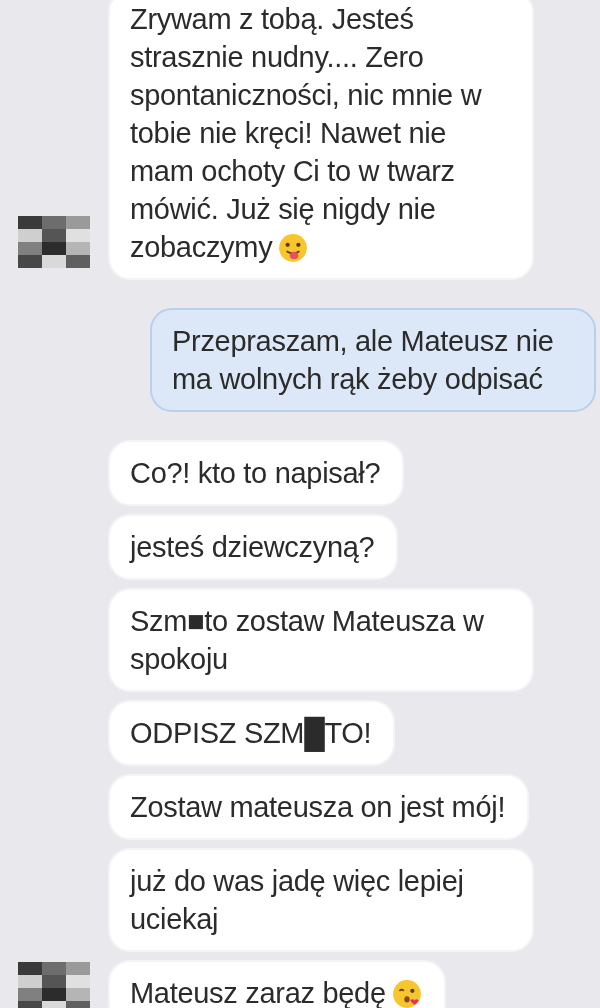  I want to click on received-message: Zostaw mateusza on jest mój!, so click(319, 807).